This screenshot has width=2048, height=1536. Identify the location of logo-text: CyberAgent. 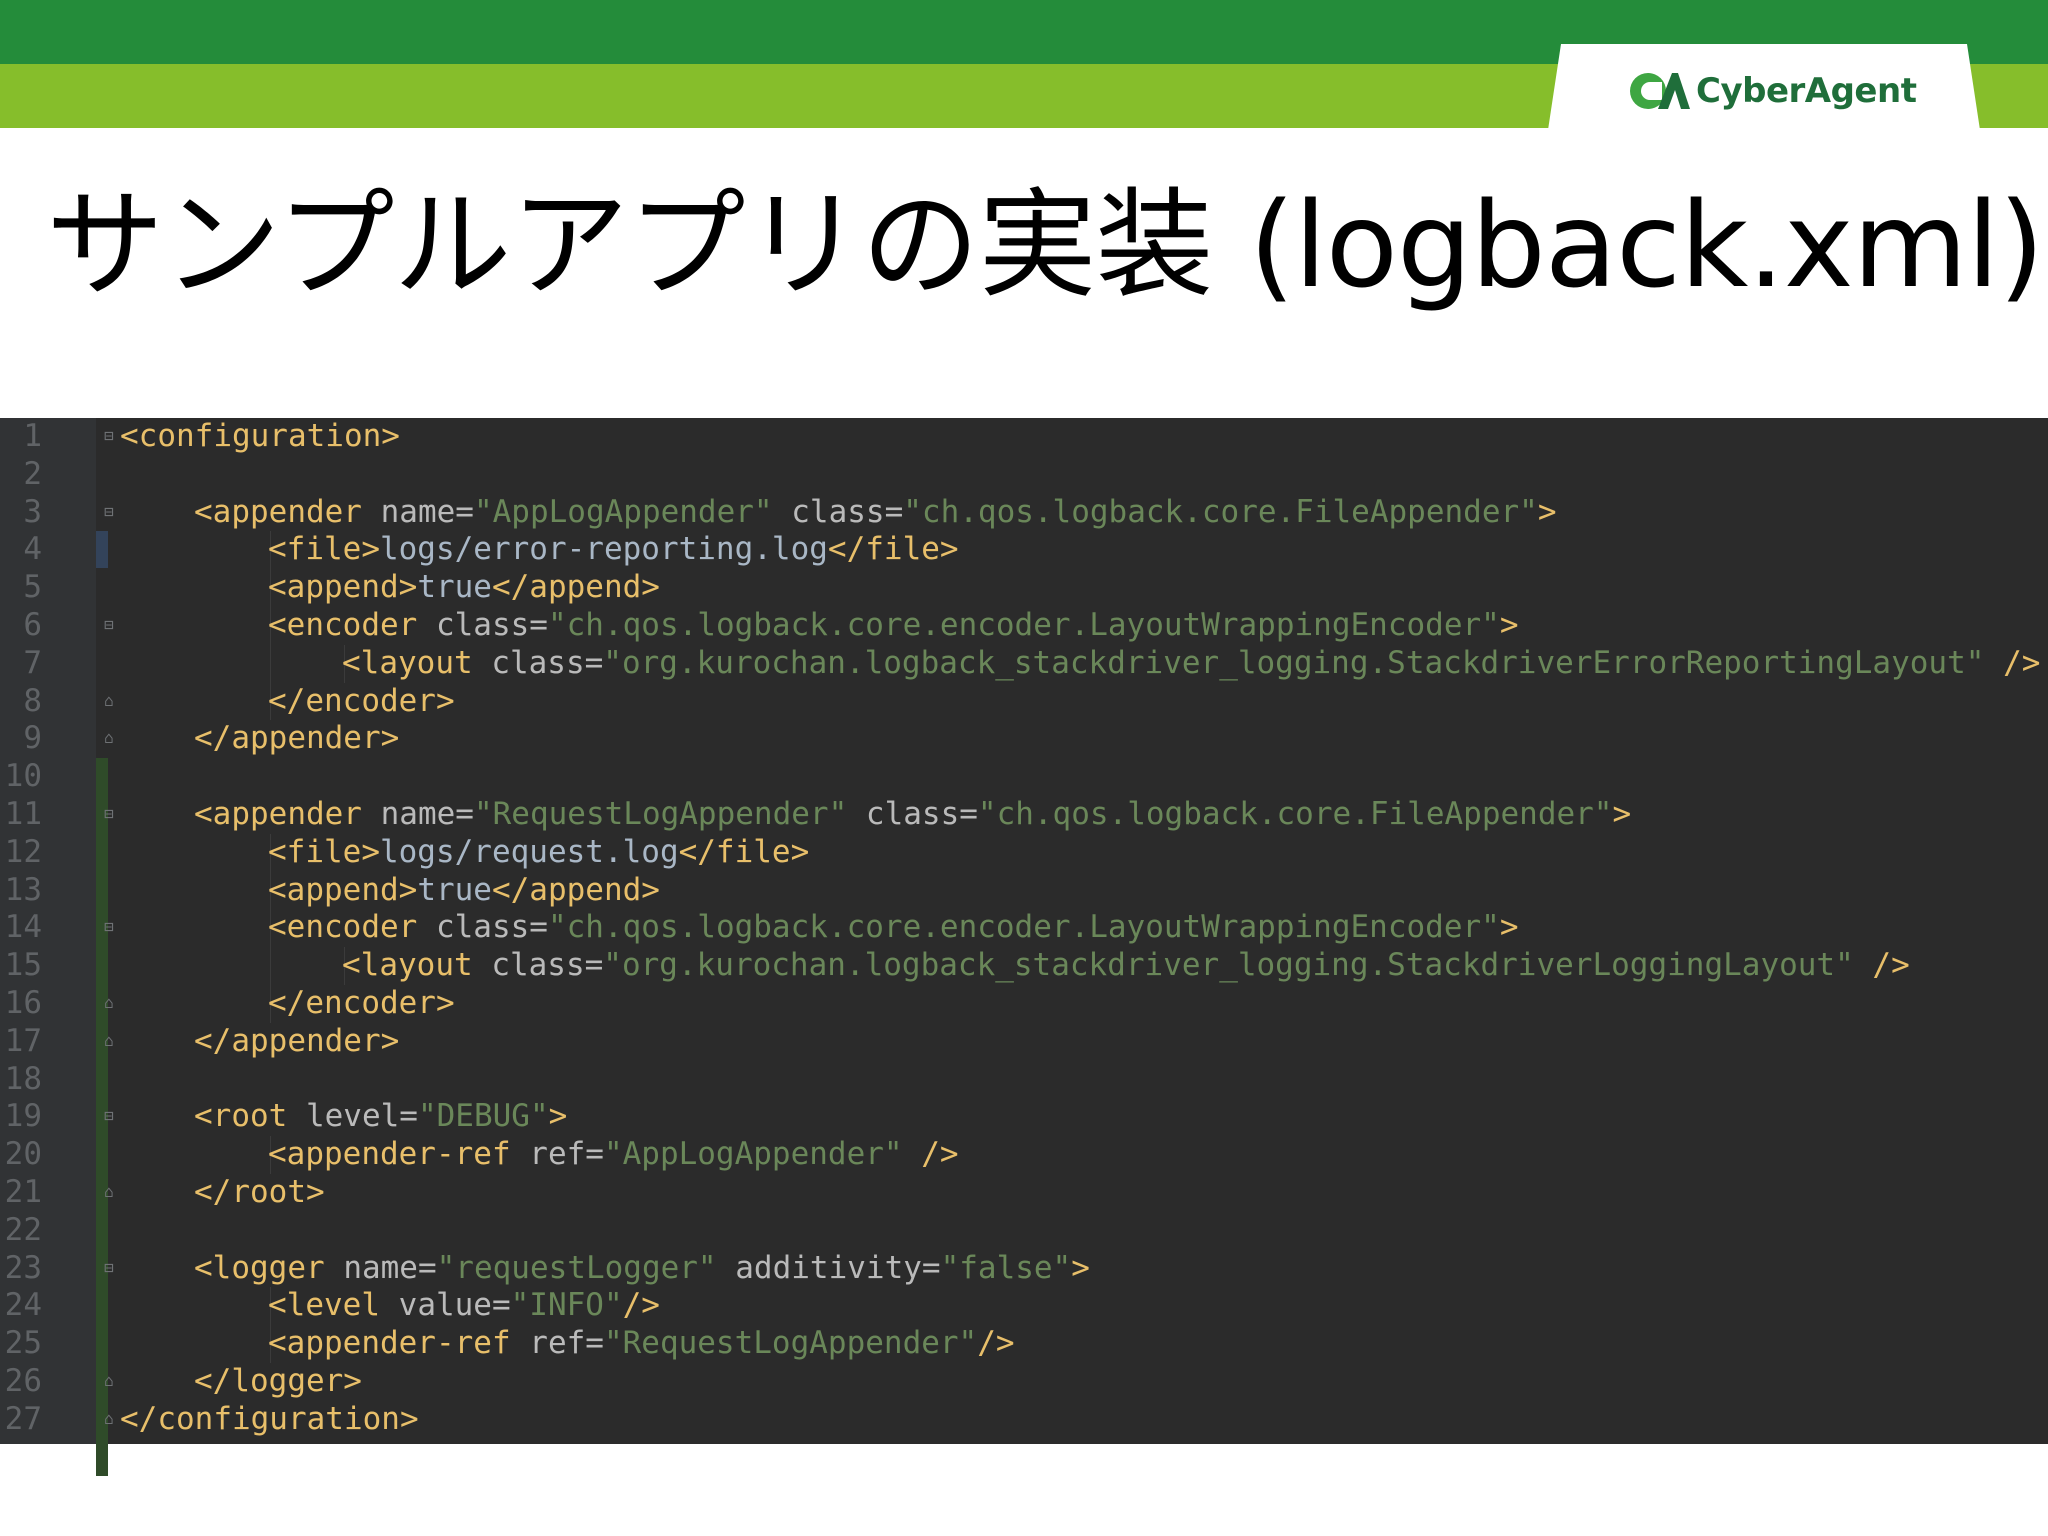
(1806, 91).